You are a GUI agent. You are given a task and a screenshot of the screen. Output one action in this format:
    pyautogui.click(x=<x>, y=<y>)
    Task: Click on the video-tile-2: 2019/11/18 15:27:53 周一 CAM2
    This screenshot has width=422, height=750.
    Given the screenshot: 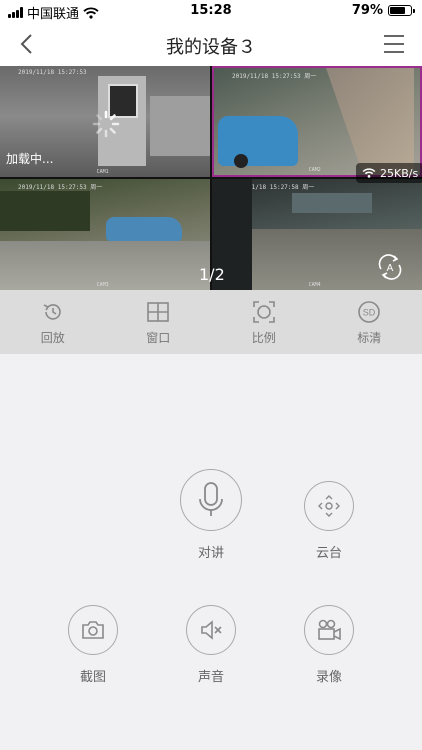 What is the action you would take?
    pyautogui.click(x=317, y=121)
    